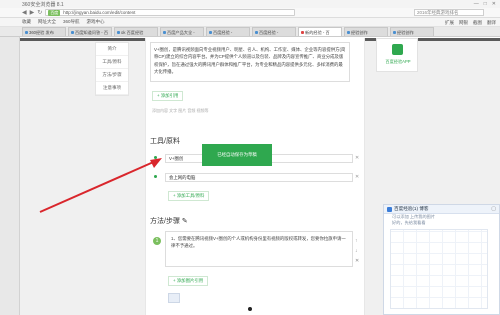  What do you see at coordinates (409, 222) in the screenshot?
I see `chat-line: 好的，先给我看看` at bounding box center [409, 222].